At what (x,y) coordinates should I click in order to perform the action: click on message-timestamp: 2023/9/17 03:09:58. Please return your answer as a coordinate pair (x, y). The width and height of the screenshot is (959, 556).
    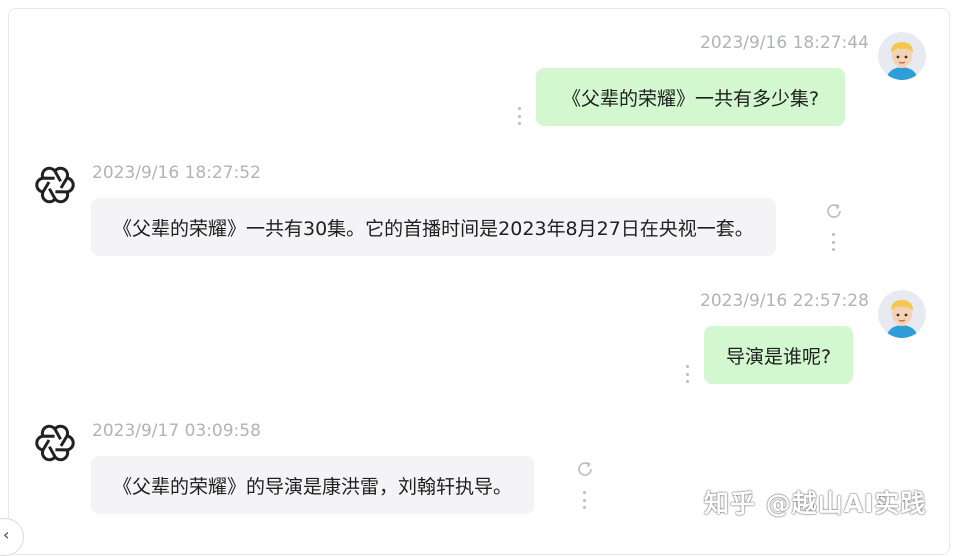
    Looking at the image, I should click on (176, 431).